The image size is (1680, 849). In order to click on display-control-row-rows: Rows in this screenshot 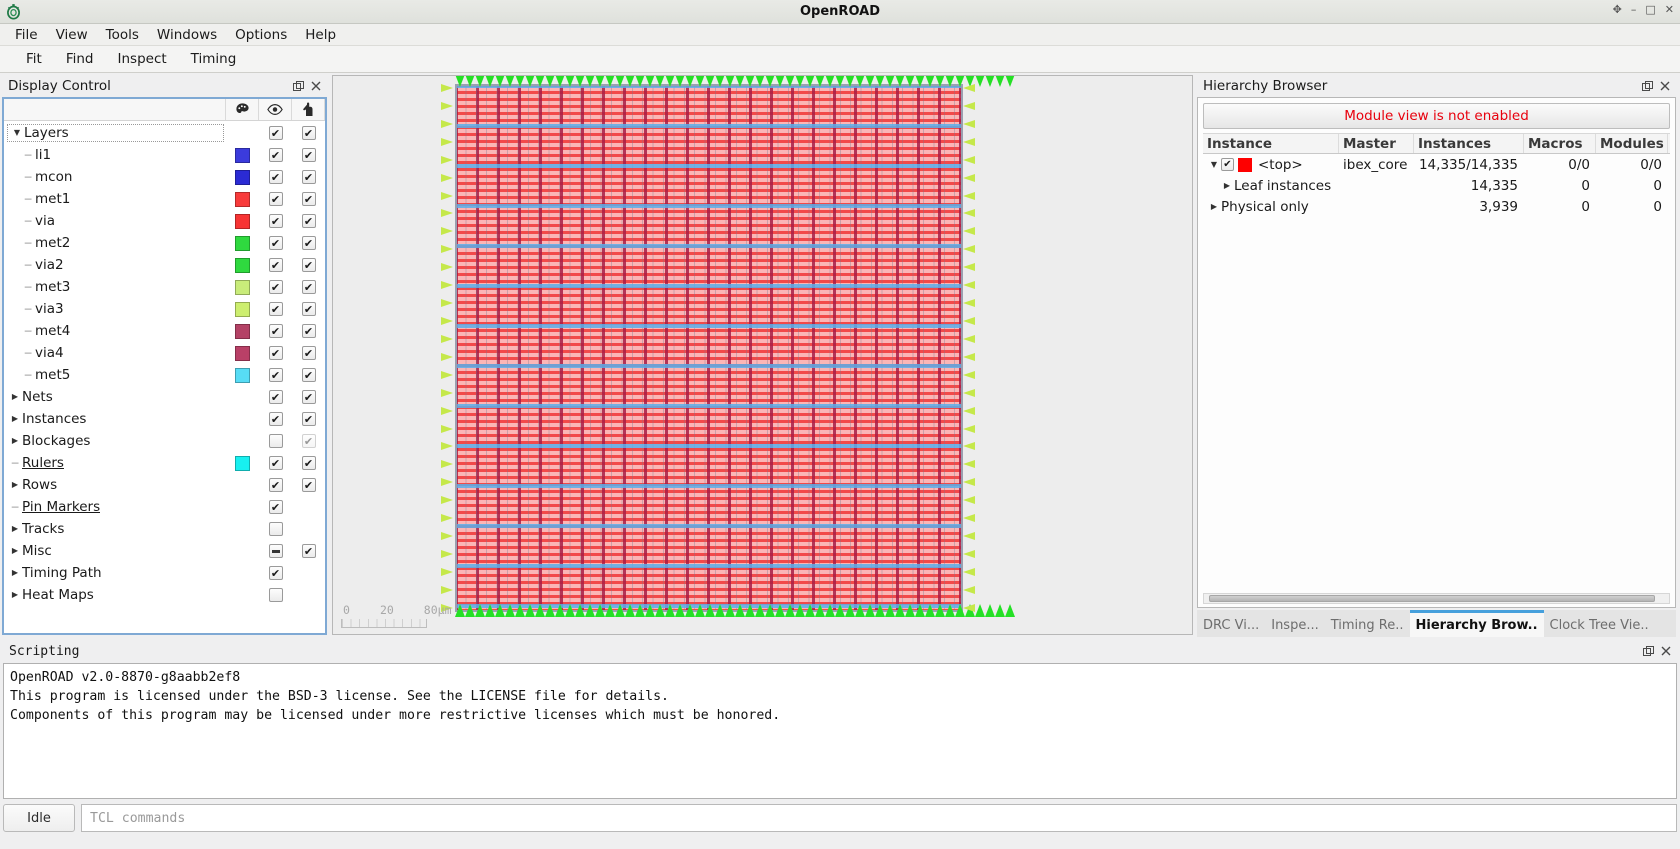, I will do `click(164, 485)`.